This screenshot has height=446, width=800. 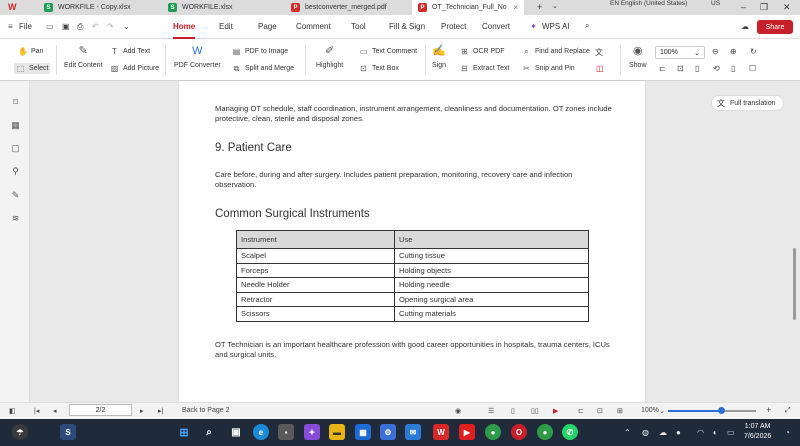 What do you see at coordinates (205, 410) in the screenshot?
I see `back-to-page-link: Back to Page 2` at bounding box center [205, 410].